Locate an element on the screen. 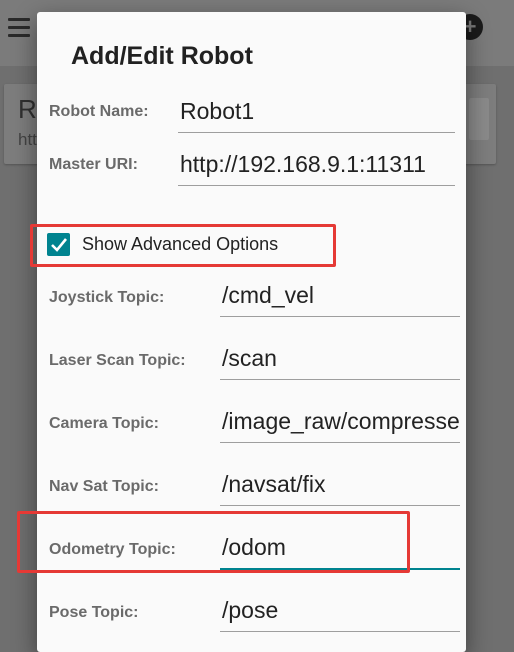 The height and width of the screenshot is (652, 514). laser-scan-topic-field is located at coordinates (340, 360).